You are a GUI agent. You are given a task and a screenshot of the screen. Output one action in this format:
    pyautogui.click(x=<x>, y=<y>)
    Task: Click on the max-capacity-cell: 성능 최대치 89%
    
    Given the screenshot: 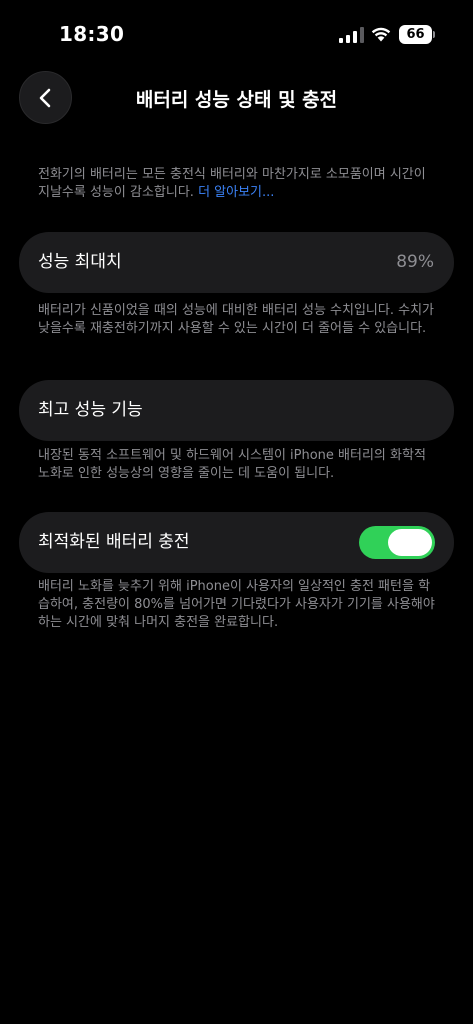 What is the action you would take?
    pyautogui.click(x=236, y=262)
    